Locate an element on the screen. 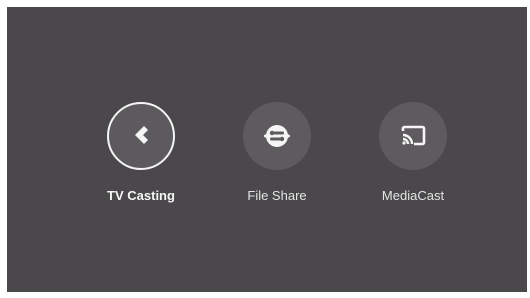  cast-icon-circle is located at coordinates (413, 136).